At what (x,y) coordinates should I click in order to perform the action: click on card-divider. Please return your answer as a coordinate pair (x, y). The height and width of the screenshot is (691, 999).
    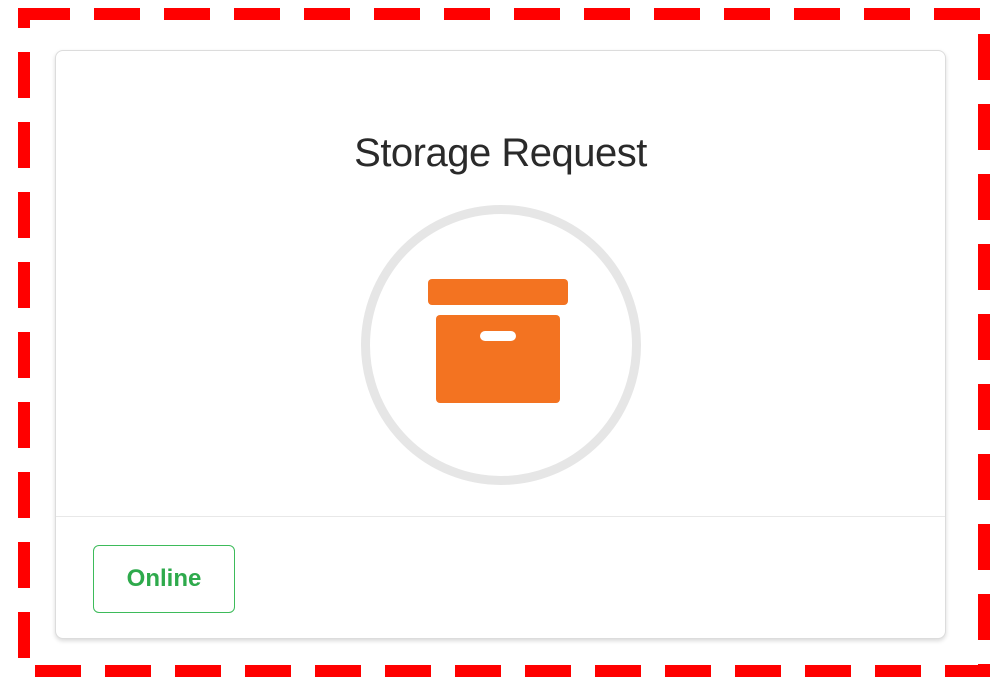
    Looking at the image, I should click on (500, 516).